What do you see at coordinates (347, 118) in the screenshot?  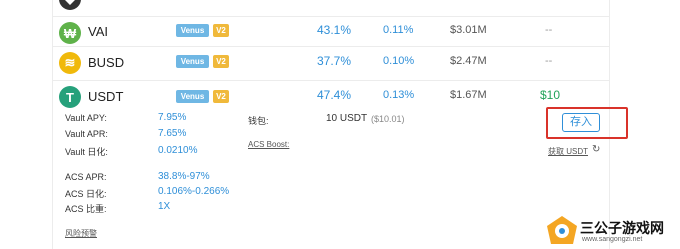 I see `wallet-value: 10 USDT` at bounding box center [347, 118].